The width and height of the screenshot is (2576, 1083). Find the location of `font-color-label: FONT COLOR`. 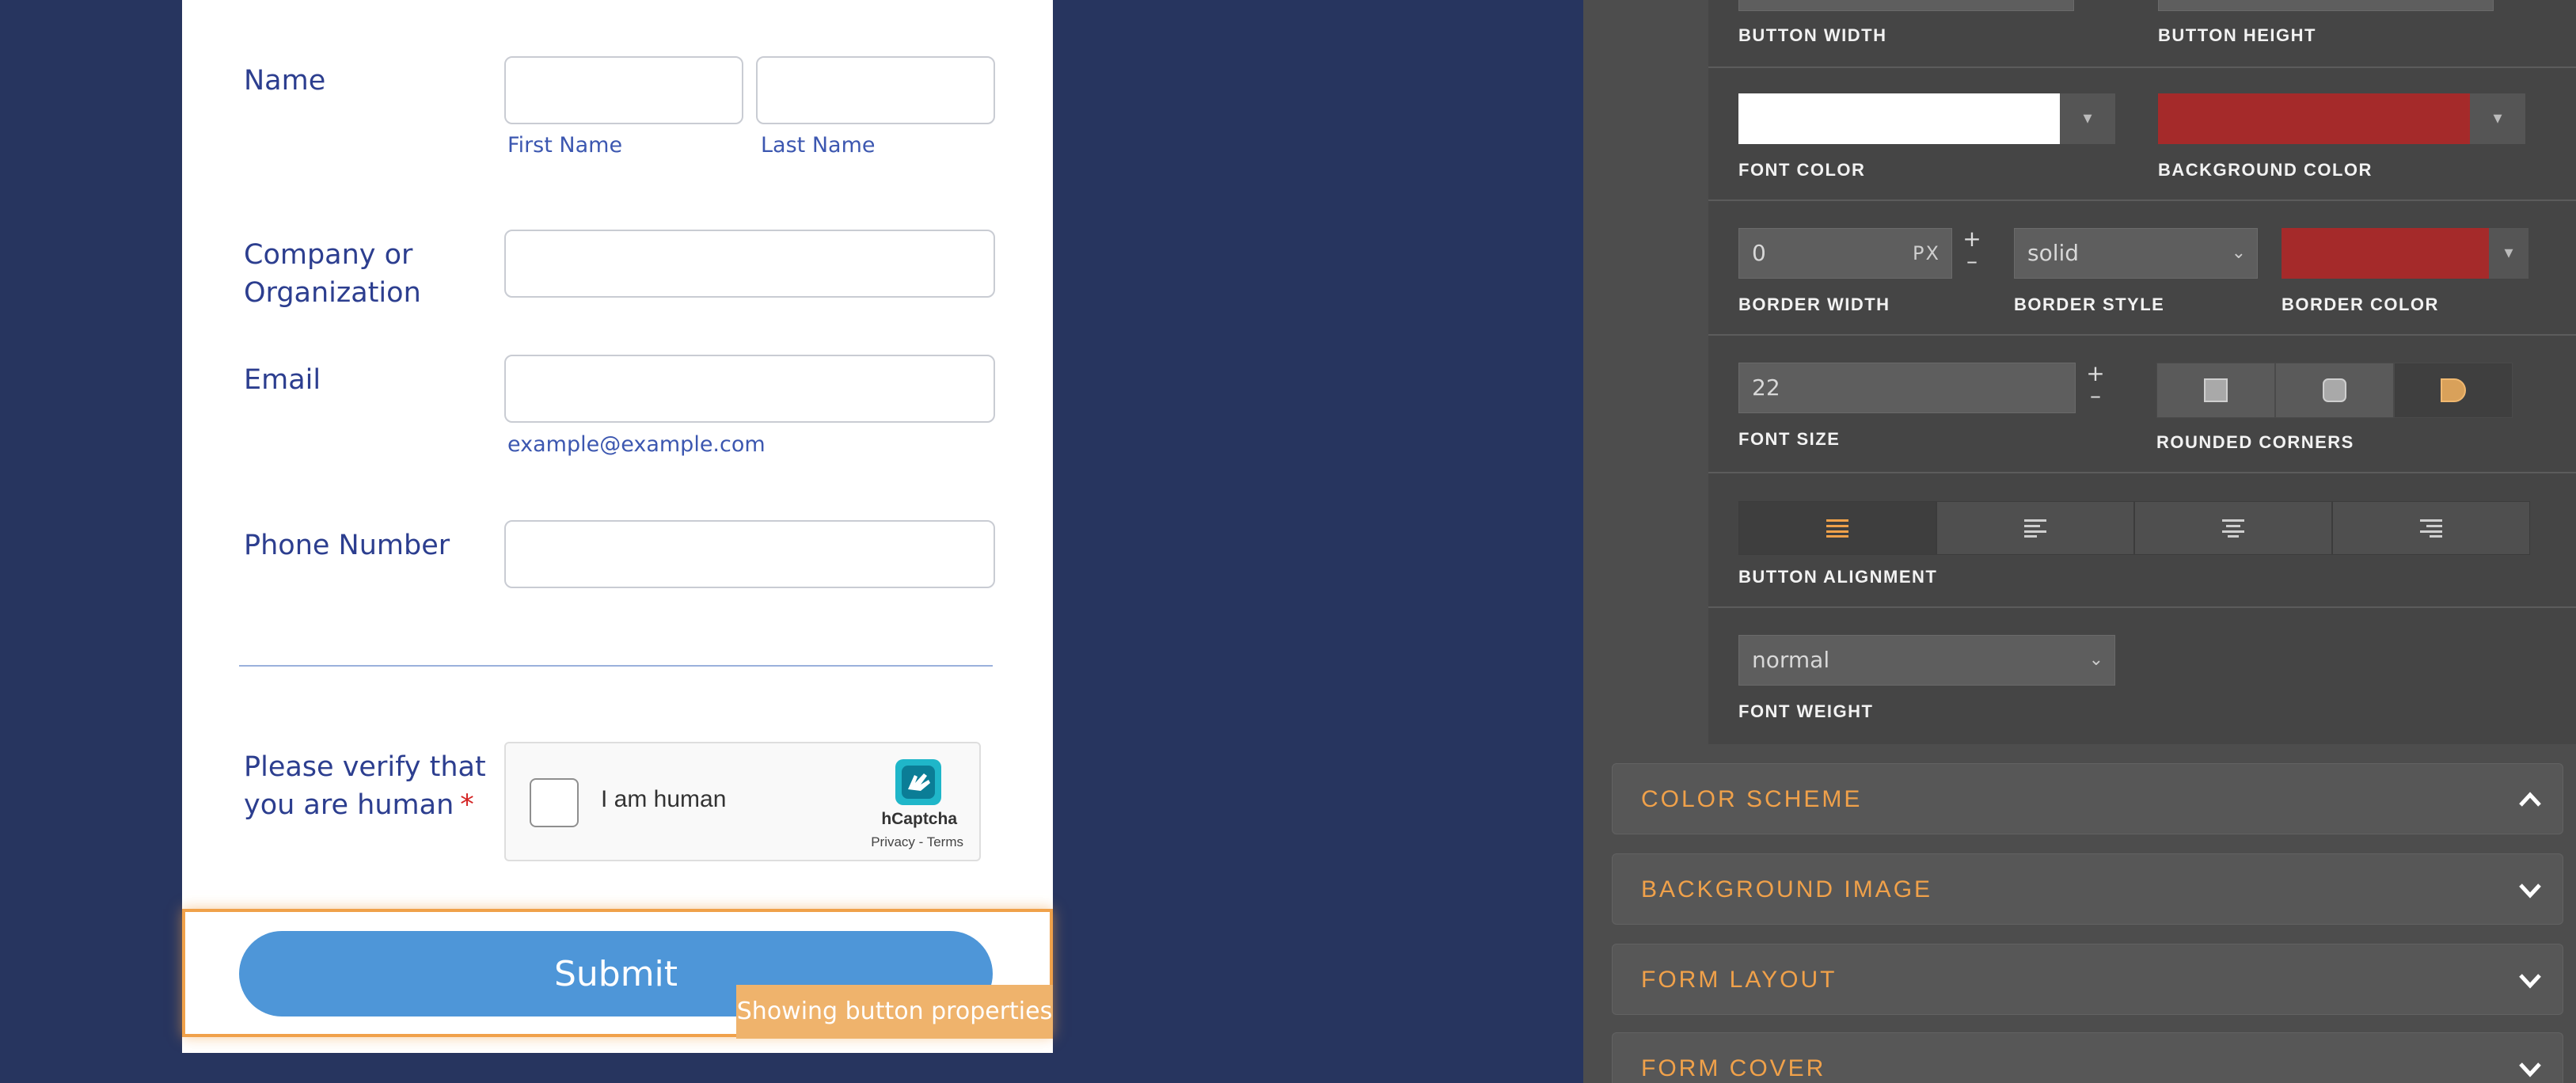

font-color-label: FONT COLOR is located at coordinates (1802, 170).